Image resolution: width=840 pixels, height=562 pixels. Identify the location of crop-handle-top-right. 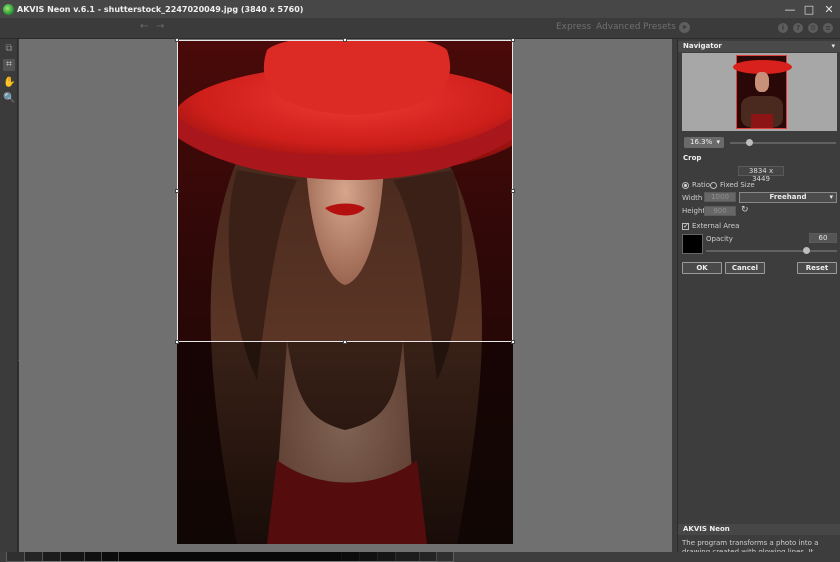
(513, 40).